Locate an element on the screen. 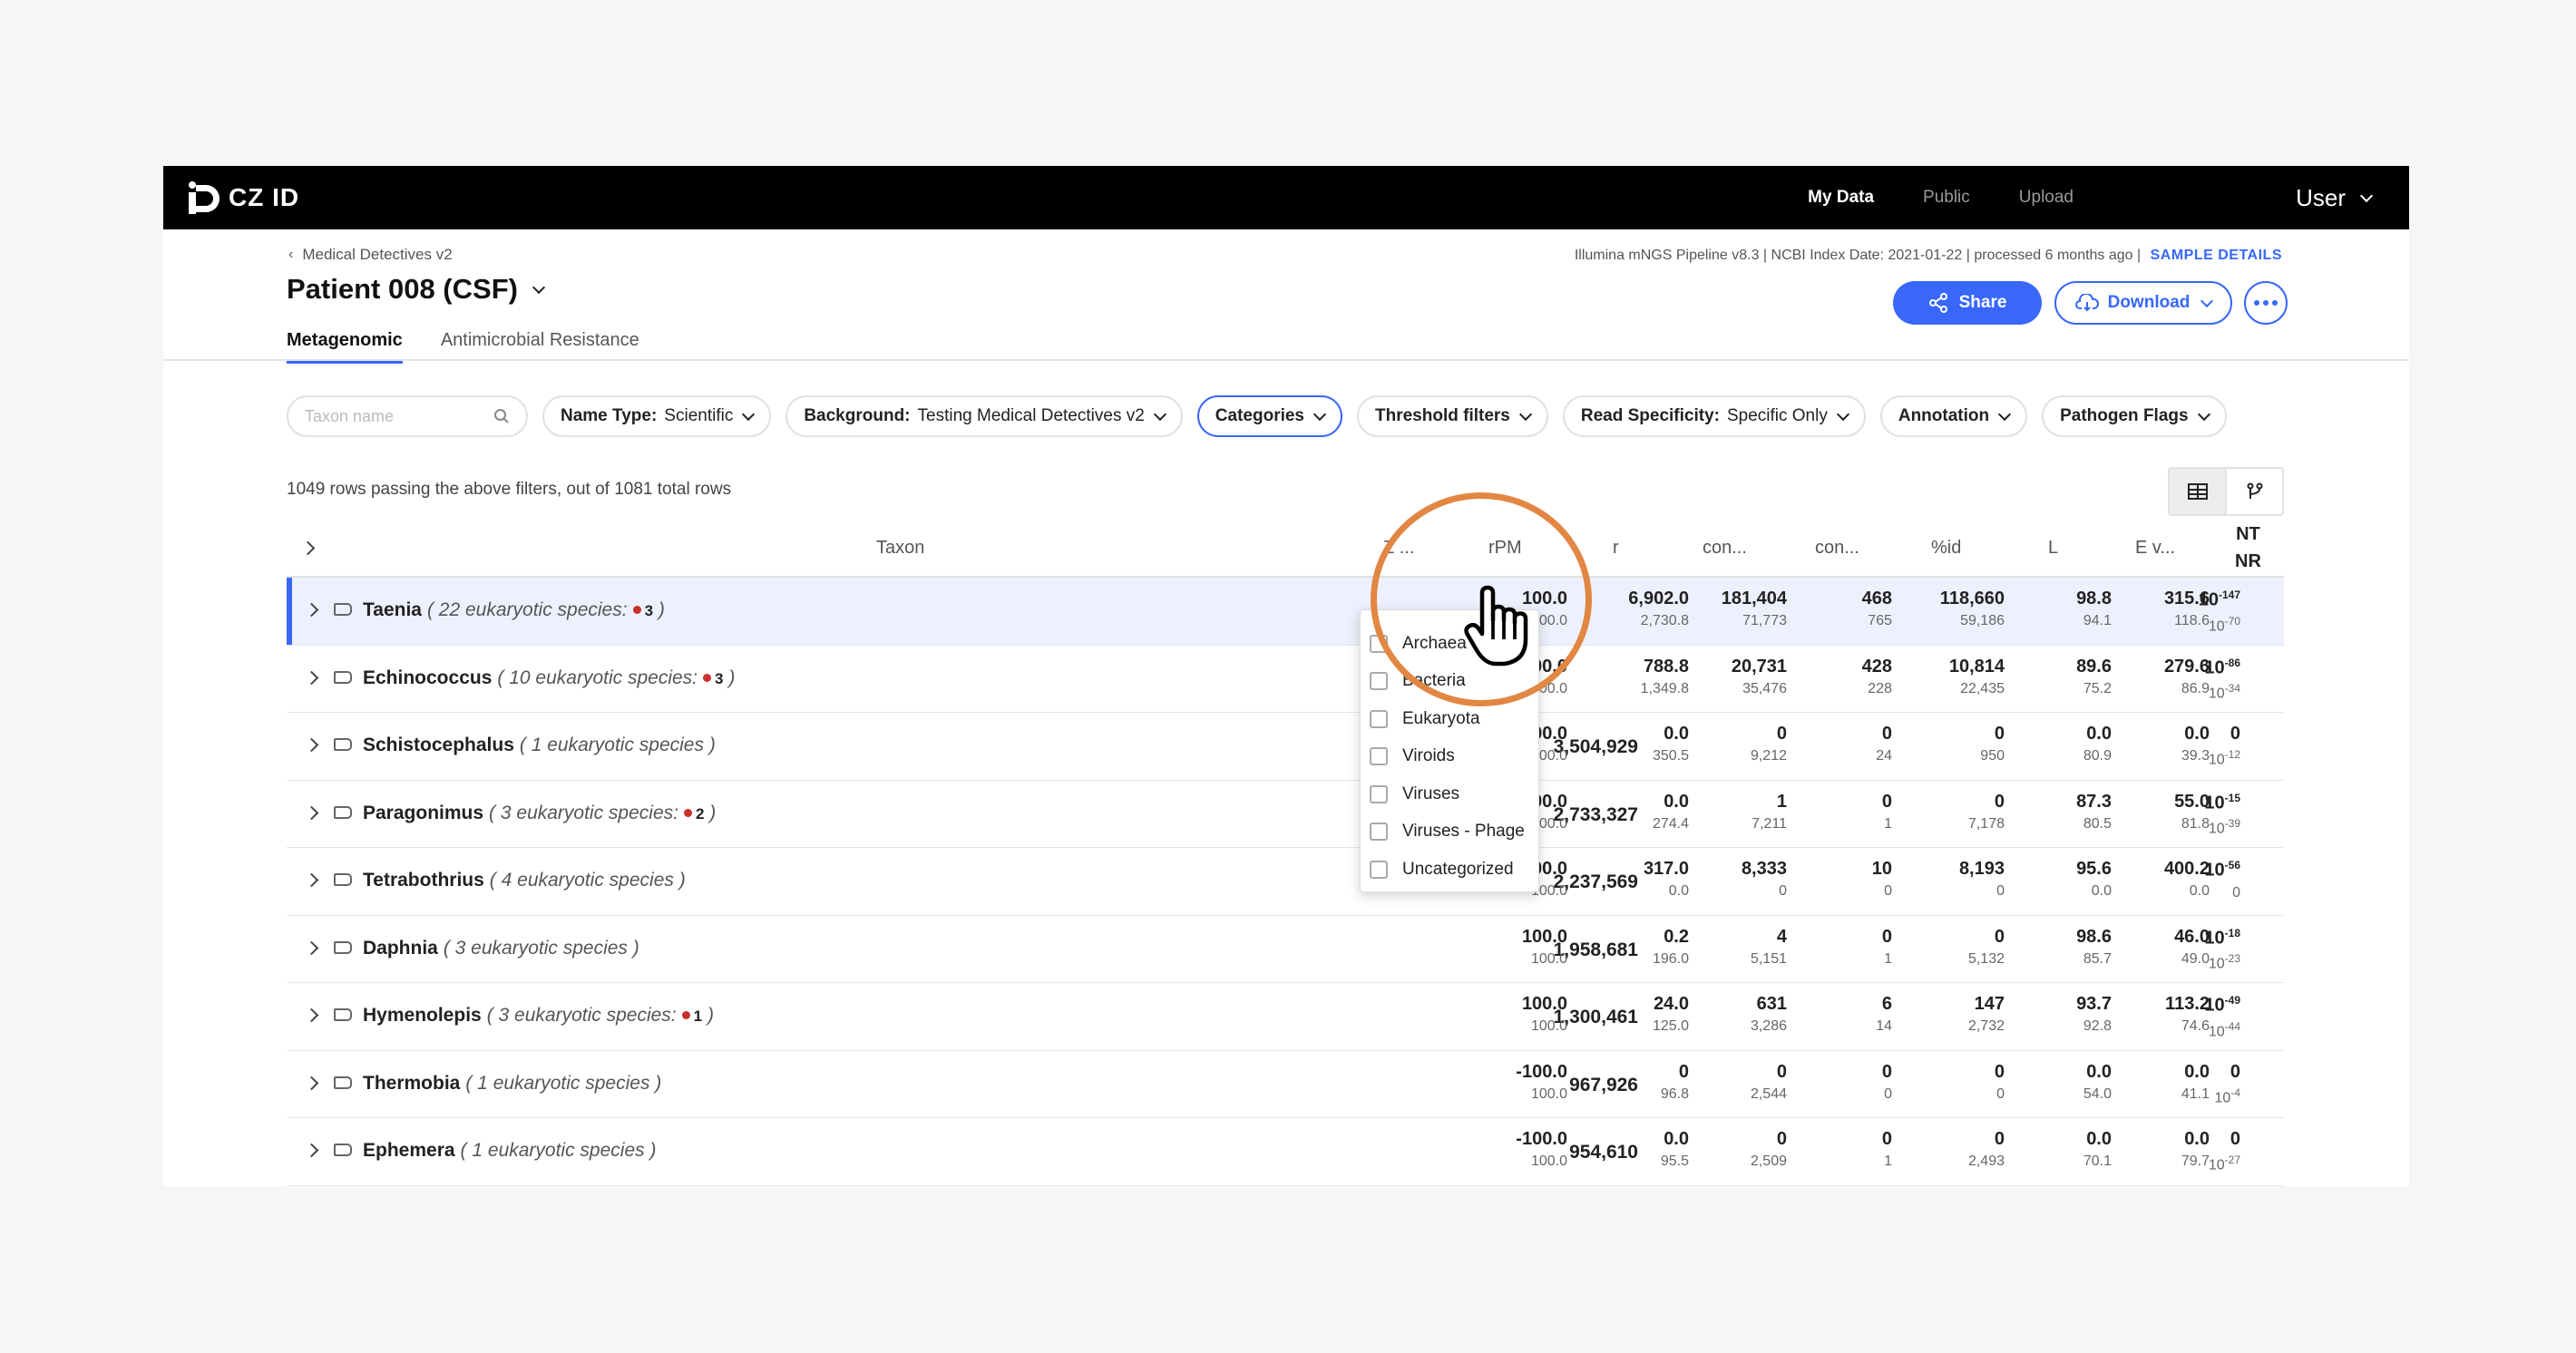 The width and height of the screenshot is (2576, 1353). pathogen-flags-filter: Pathogen Flags is located at coordinates (2134, 416).